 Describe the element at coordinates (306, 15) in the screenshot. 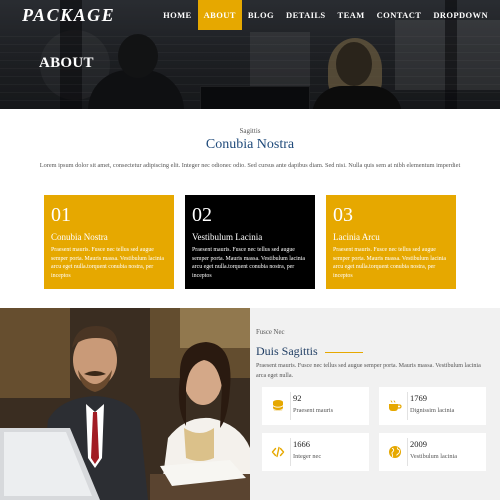

I see `nav-item-details: DETAILS` at that location.